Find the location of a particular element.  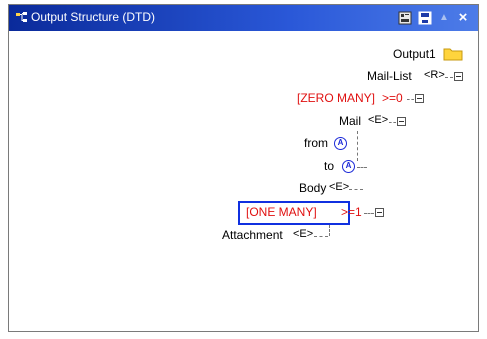

to-attribute-label: to is located at coordinates (329, 166).